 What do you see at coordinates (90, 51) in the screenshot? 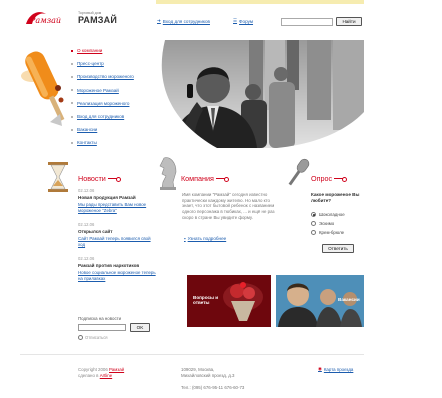
I see `nav-item-label: О компании` at bounding box center [90, 51].